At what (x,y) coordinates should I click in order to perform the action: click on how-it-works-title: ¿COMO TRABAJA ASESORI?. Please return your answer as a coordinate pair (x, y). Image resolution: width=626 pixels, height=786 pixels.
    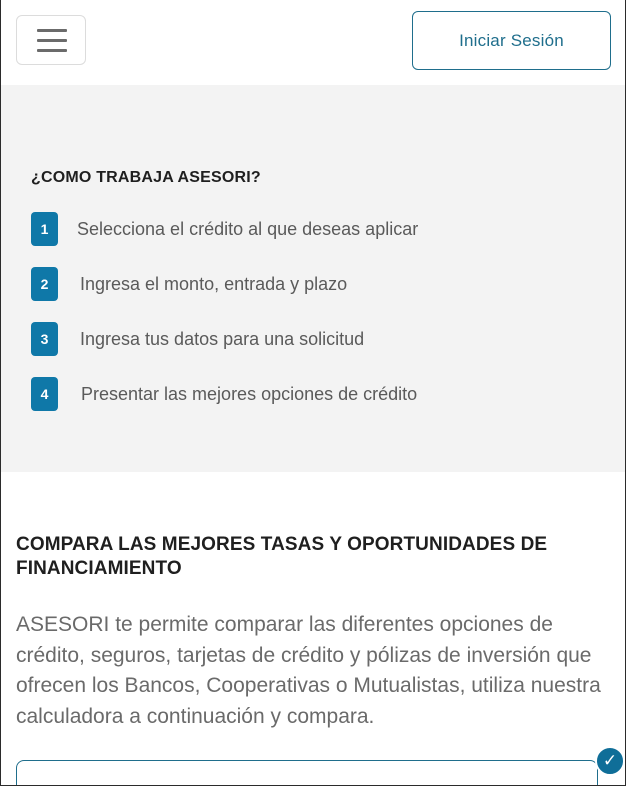
    Looking at the image, I should click on (146, 177).